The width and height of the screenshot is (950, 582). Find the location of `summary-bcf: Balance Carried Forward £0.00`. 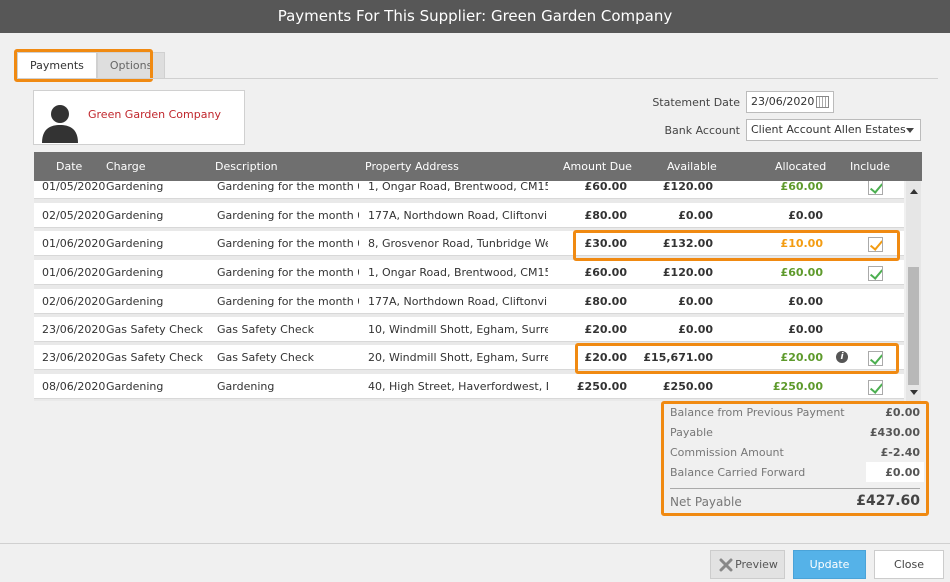

summary-bcf: Balance Carried Forward £0.00 is located at coordinates (797, 472).